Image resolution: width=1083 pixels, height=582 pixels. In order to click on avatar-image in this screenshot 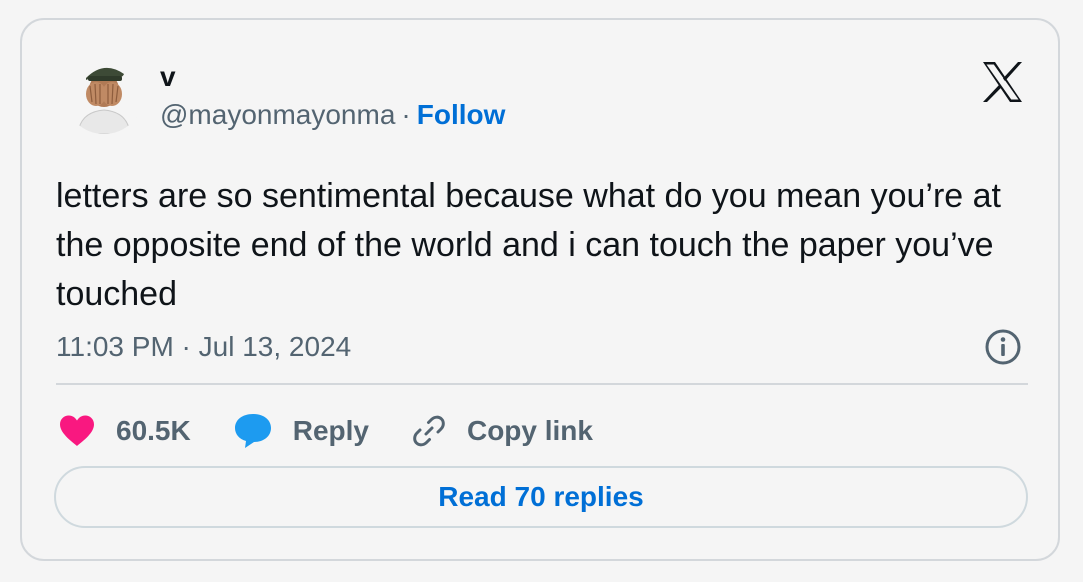, I will do `click(104, 94)`.